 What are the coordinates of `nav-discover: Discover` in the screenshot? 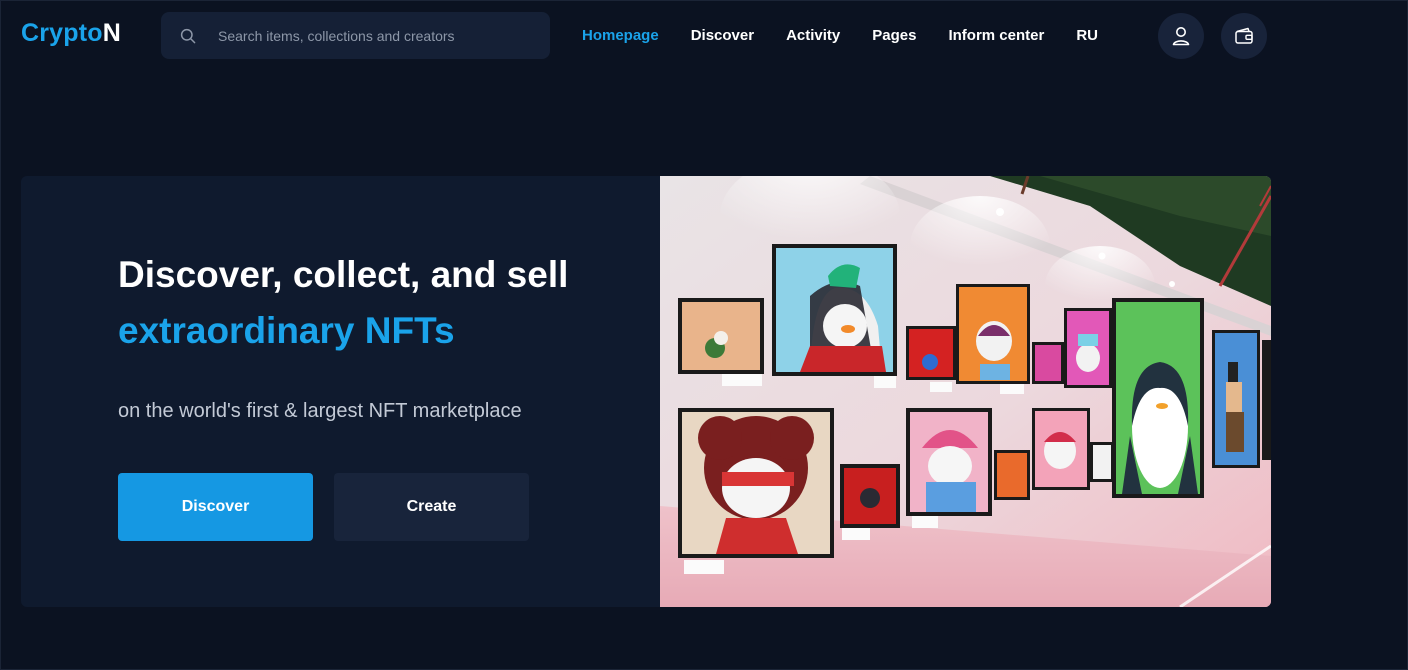 It's located at (722, 36).